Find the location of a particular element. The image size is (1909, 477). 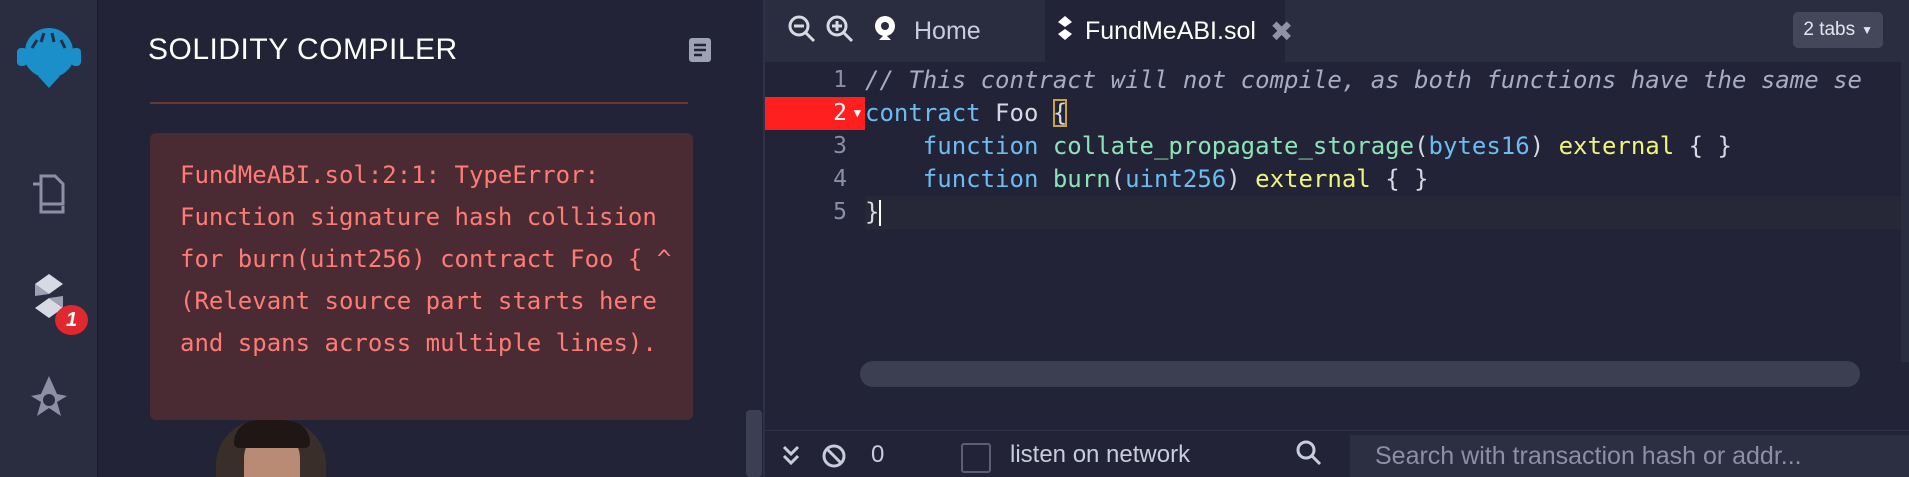

pending-tx-count: 0 is located at coordinates (878, 454).